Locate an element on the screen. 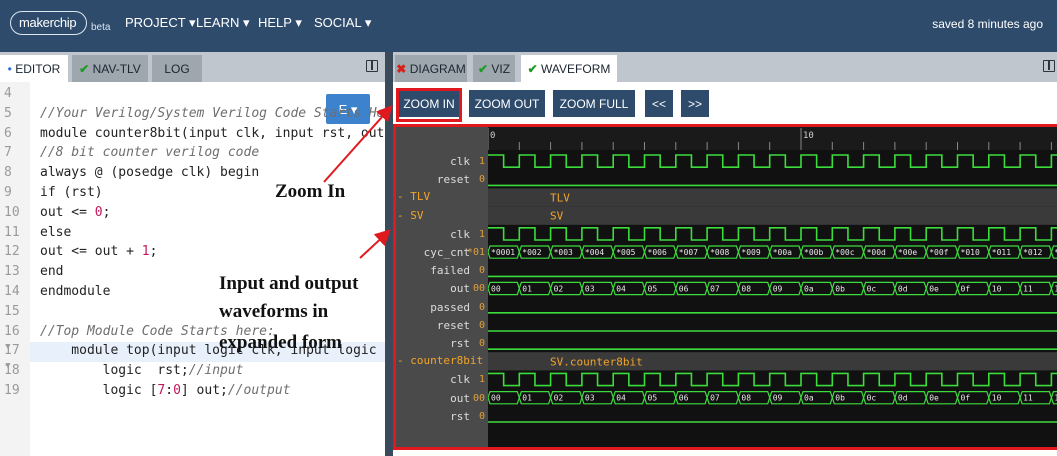  code-line: if (rst) is located at coordinates (71, 192).